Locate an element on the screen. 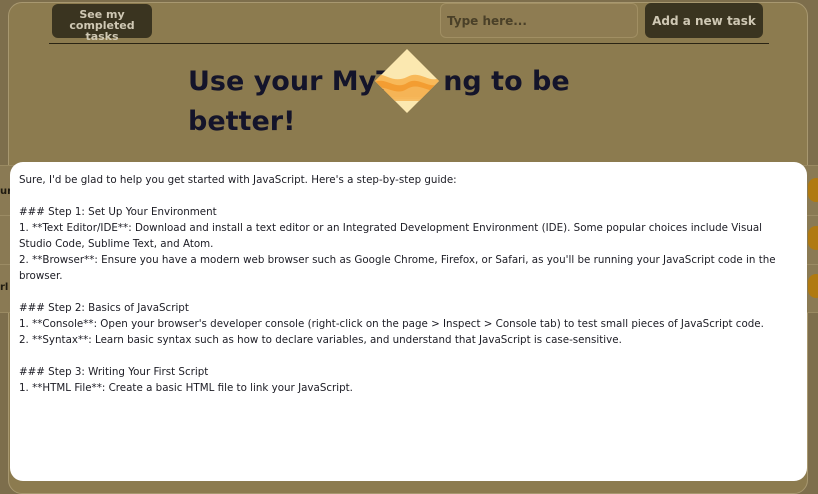 The height and width of the screenshot is (494, 818). add-task-button: Add a new task is located at coordinates (704, 20).